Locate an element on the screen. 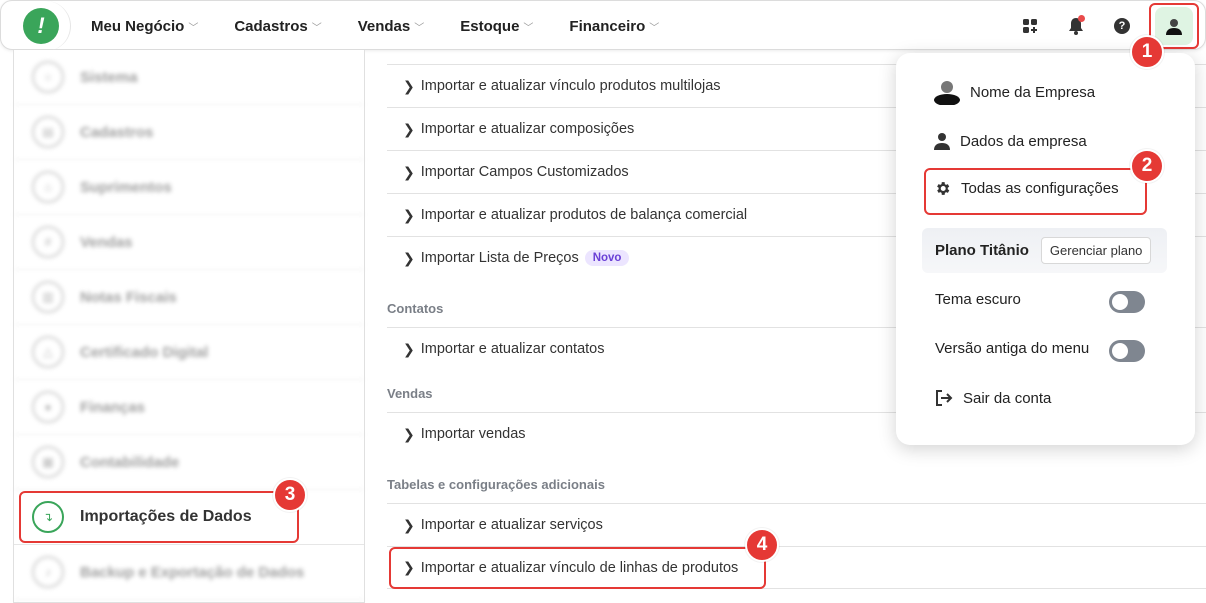 This screenshot has height=603, width=1206. dropdown-company-data: Dados da empresa is located at coordinates (1010, 141).